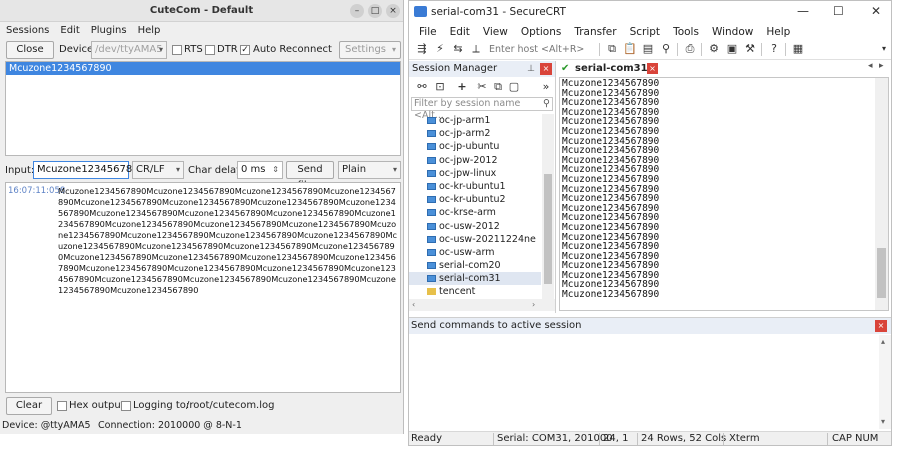 This screenshot has height=450, width=900. I want to click on session-item: oc-usw-arm, so click(475, 252).